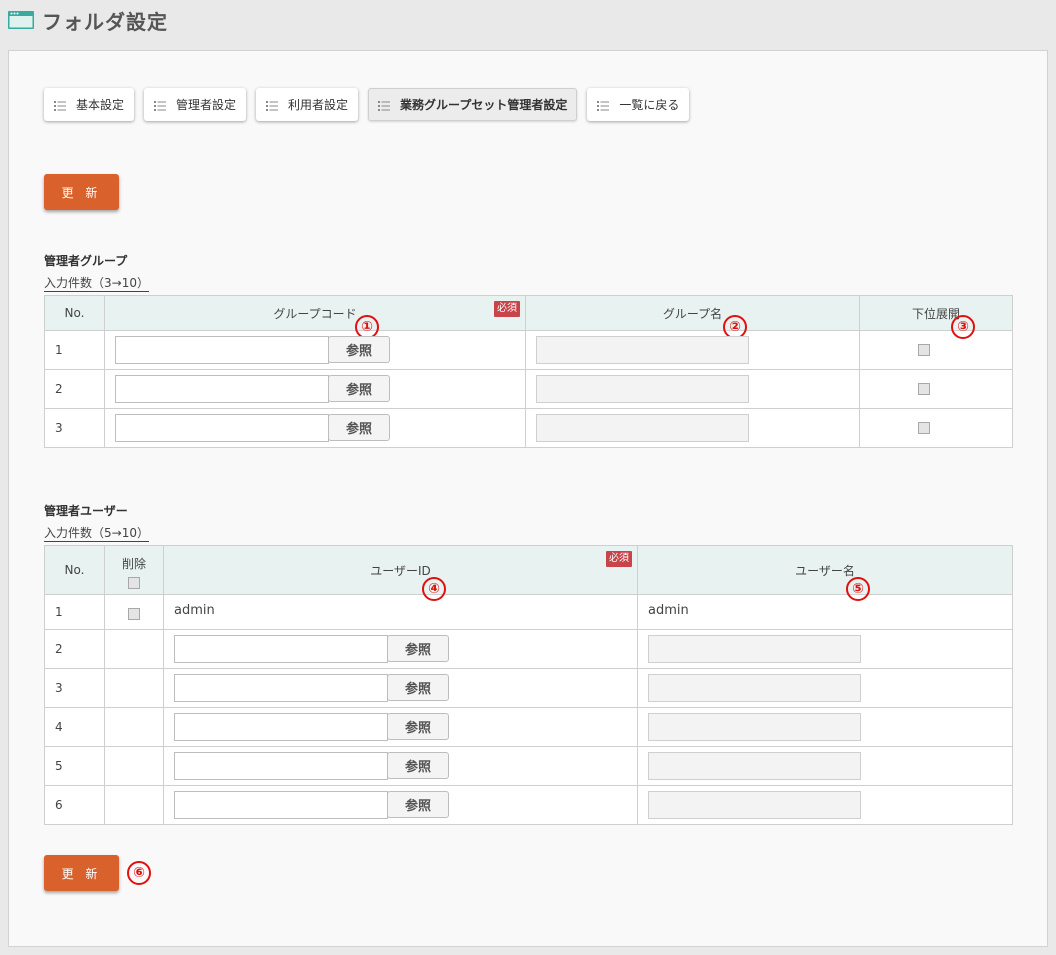 This screenshot has height=955, width=1056. What do you see at coordinates (936, 317) in the screenshot?
I see `col-header-expand: 下位展開 ③` at bounding box center [936, 317].